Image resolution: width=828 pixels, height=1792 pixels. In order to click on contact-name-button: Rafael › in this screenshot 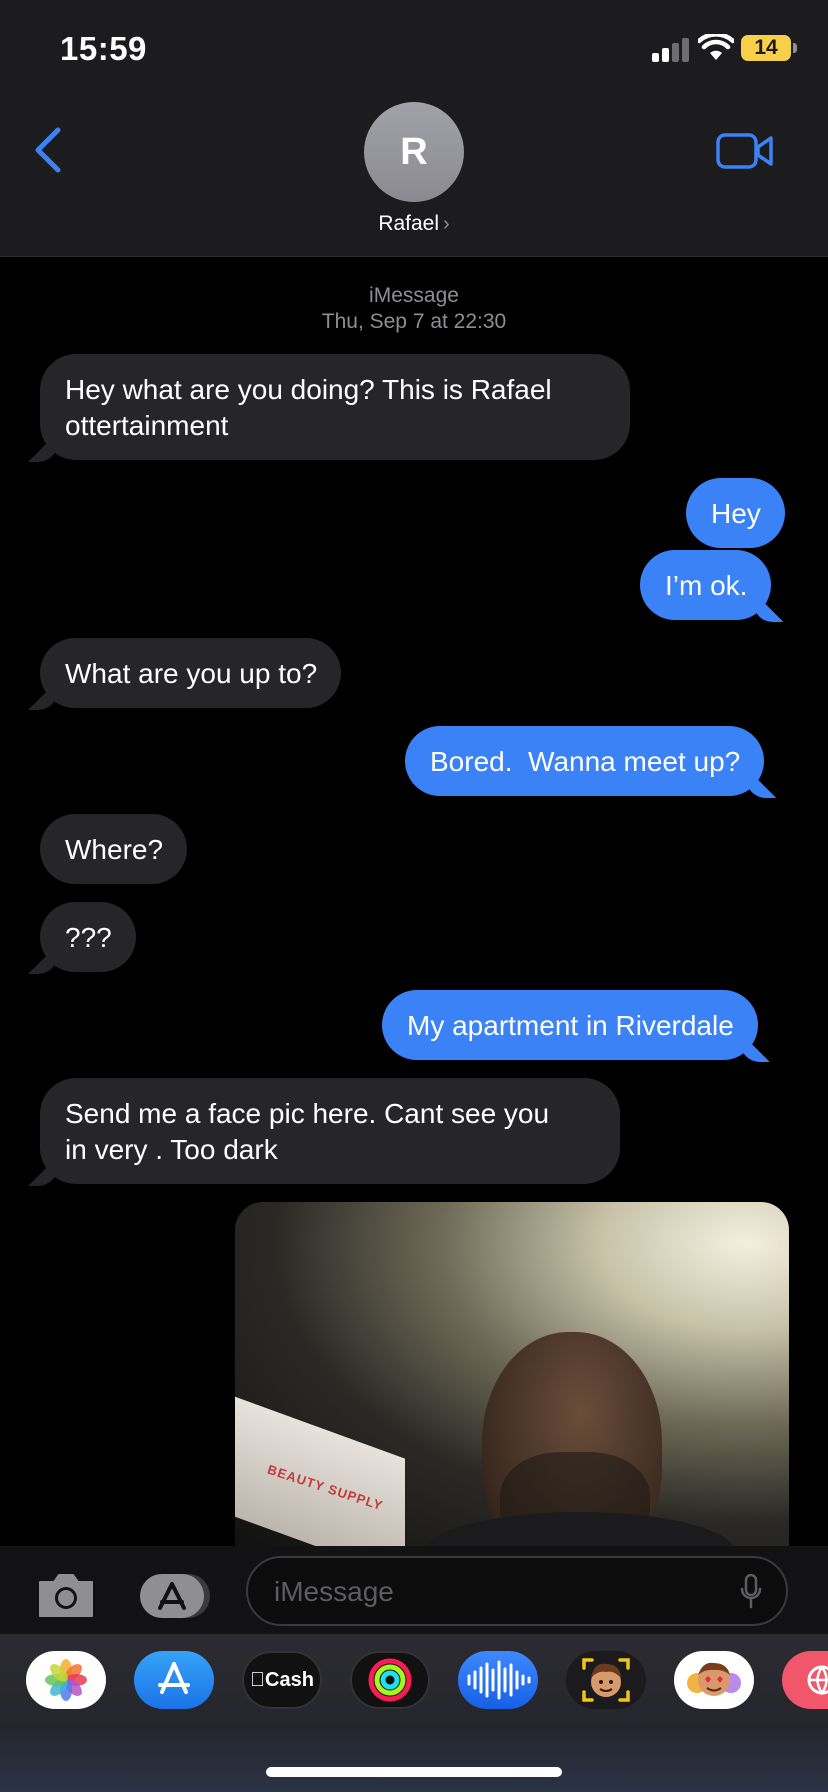, I will do `click(414, 224)`.